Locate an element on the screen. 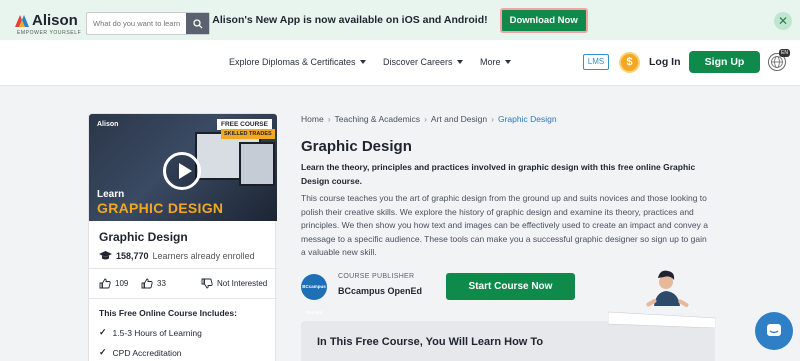 The image size is (800, 361). like-button: 109 is located at coordinates (113, 283).